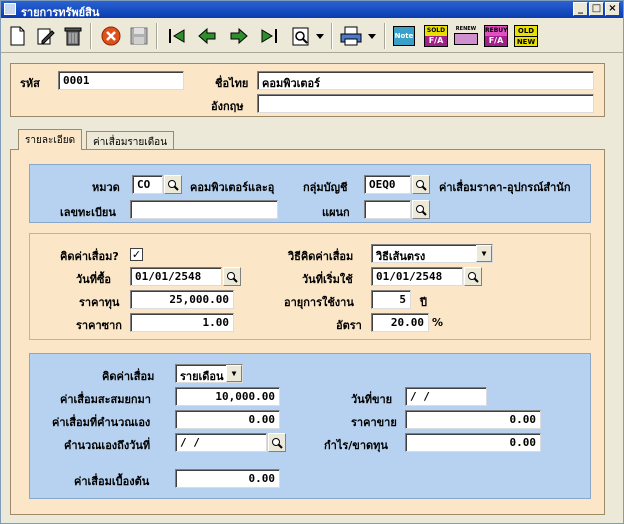 The width and height of the screenshot is (624, 524). What do you see at coordinates (496, 31) in the screenshot?
I see `rebuy-label: REBUY` at bounding box center [496, 31].